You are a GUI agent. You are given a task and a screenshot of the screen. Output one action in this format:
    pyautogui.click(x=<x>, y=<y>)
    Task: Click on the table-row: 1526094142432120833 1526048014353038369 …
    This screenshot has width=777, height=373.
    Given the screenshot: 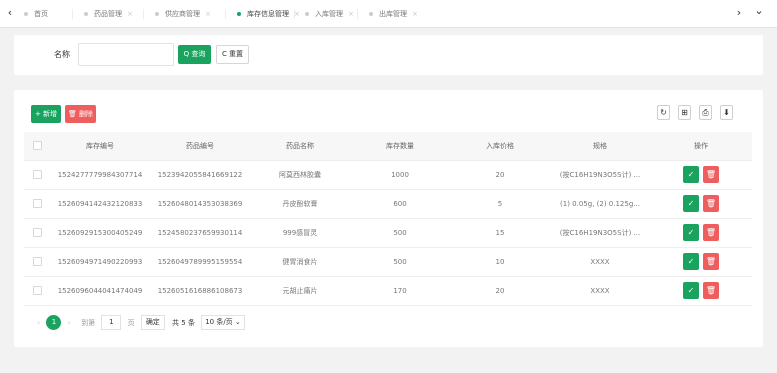 What is the action you would take?
    pyautogui.click(x=388, y=204)
    